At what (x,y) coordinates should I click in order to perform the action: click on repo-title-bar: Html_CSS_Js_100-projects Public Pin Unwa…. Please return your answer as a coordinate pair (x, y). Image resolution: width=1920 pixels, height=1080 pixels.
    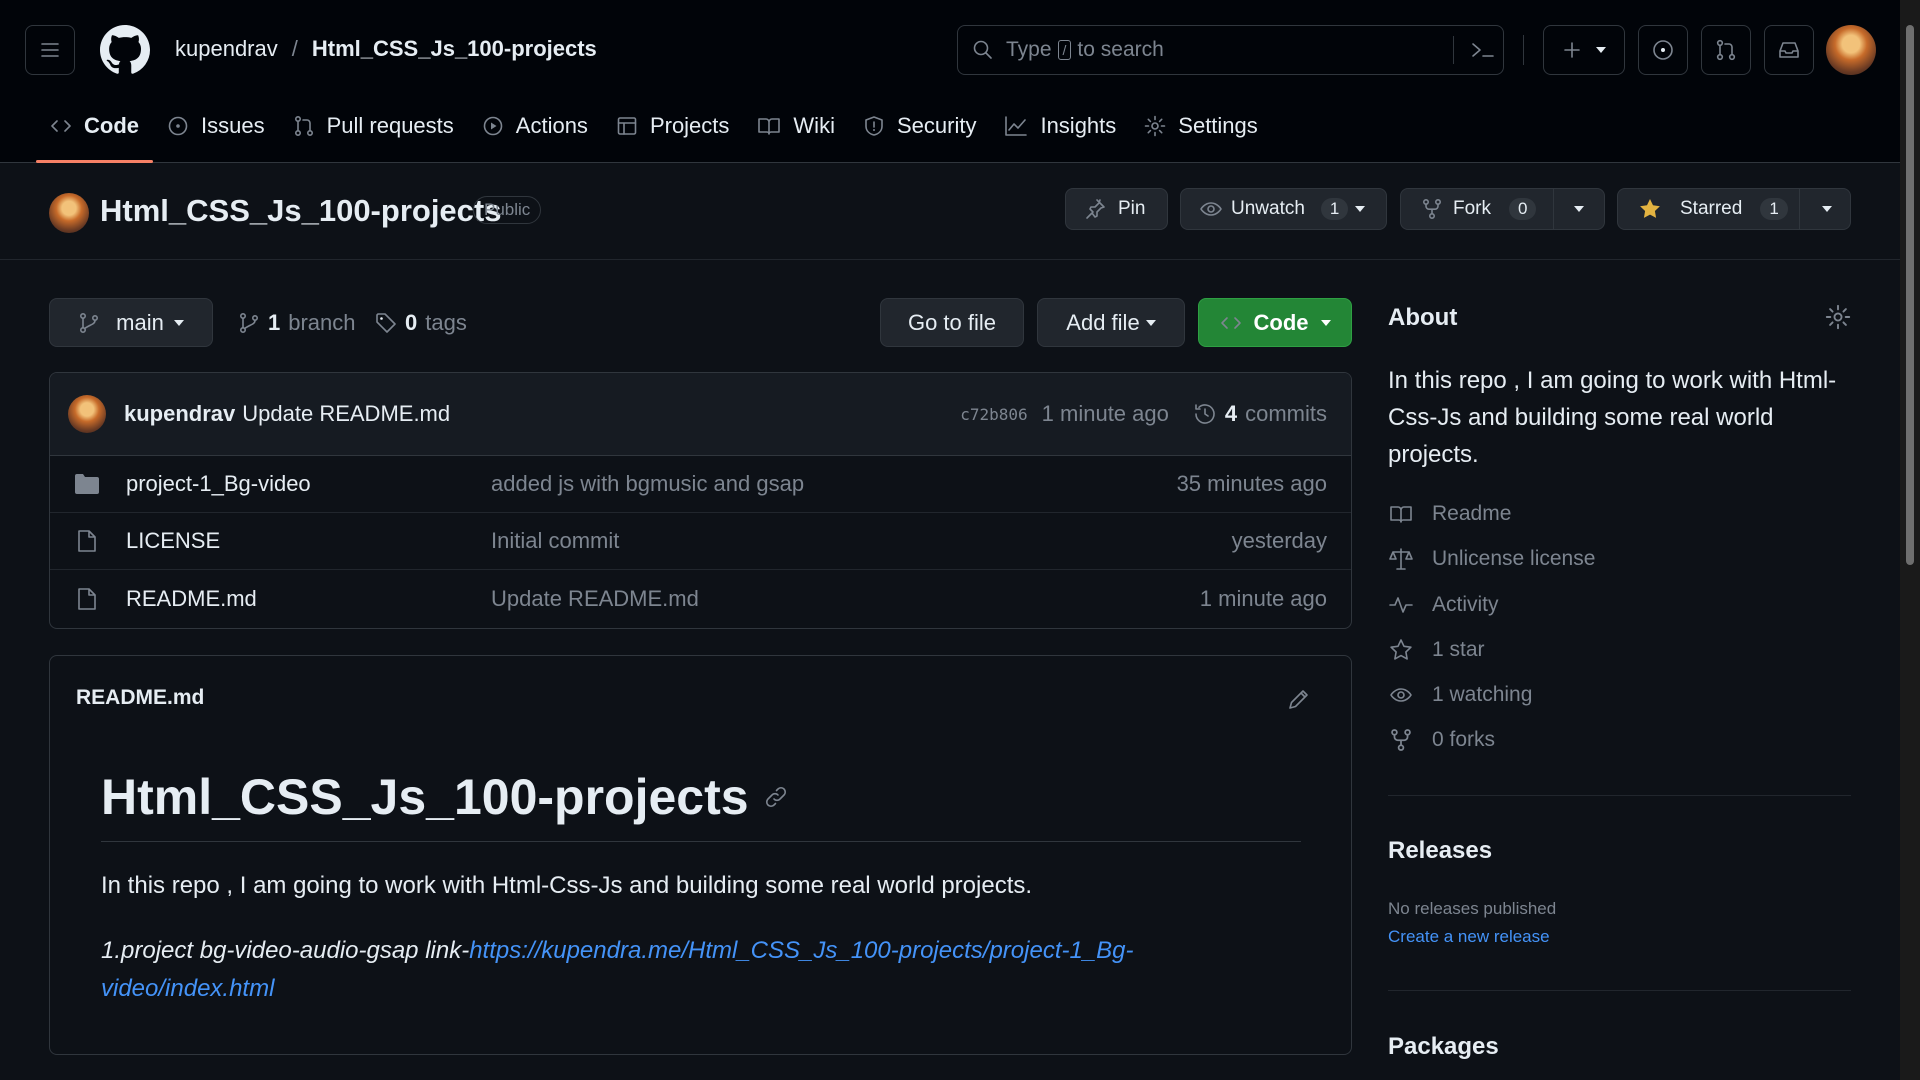
    Looking at the image, I should click on (950, 211).